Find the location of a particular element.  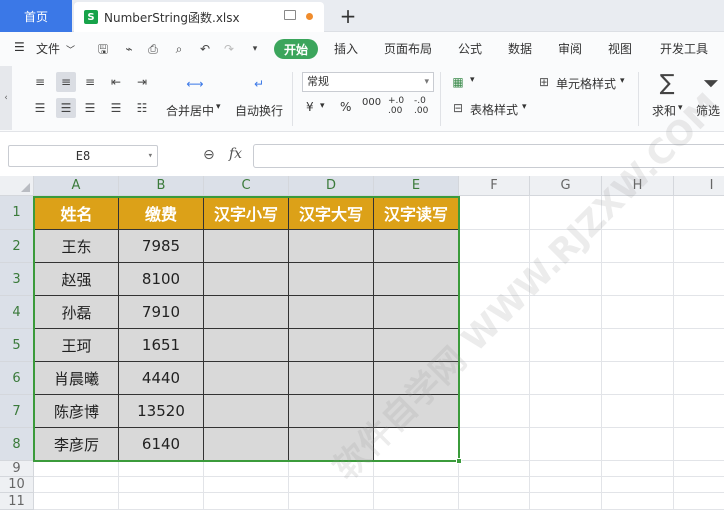

table-cell-e2 is located at coordinates (416, 246).